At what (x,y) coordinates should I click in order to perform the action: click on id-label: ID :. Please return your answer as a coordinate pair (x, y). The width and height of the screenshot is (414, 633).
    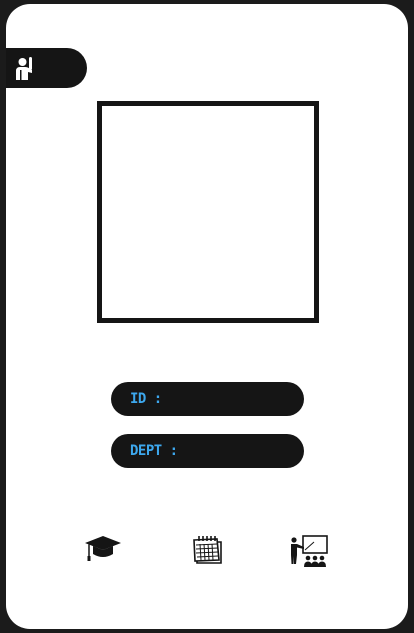
    Looking at the image, I should click on (146, 399).